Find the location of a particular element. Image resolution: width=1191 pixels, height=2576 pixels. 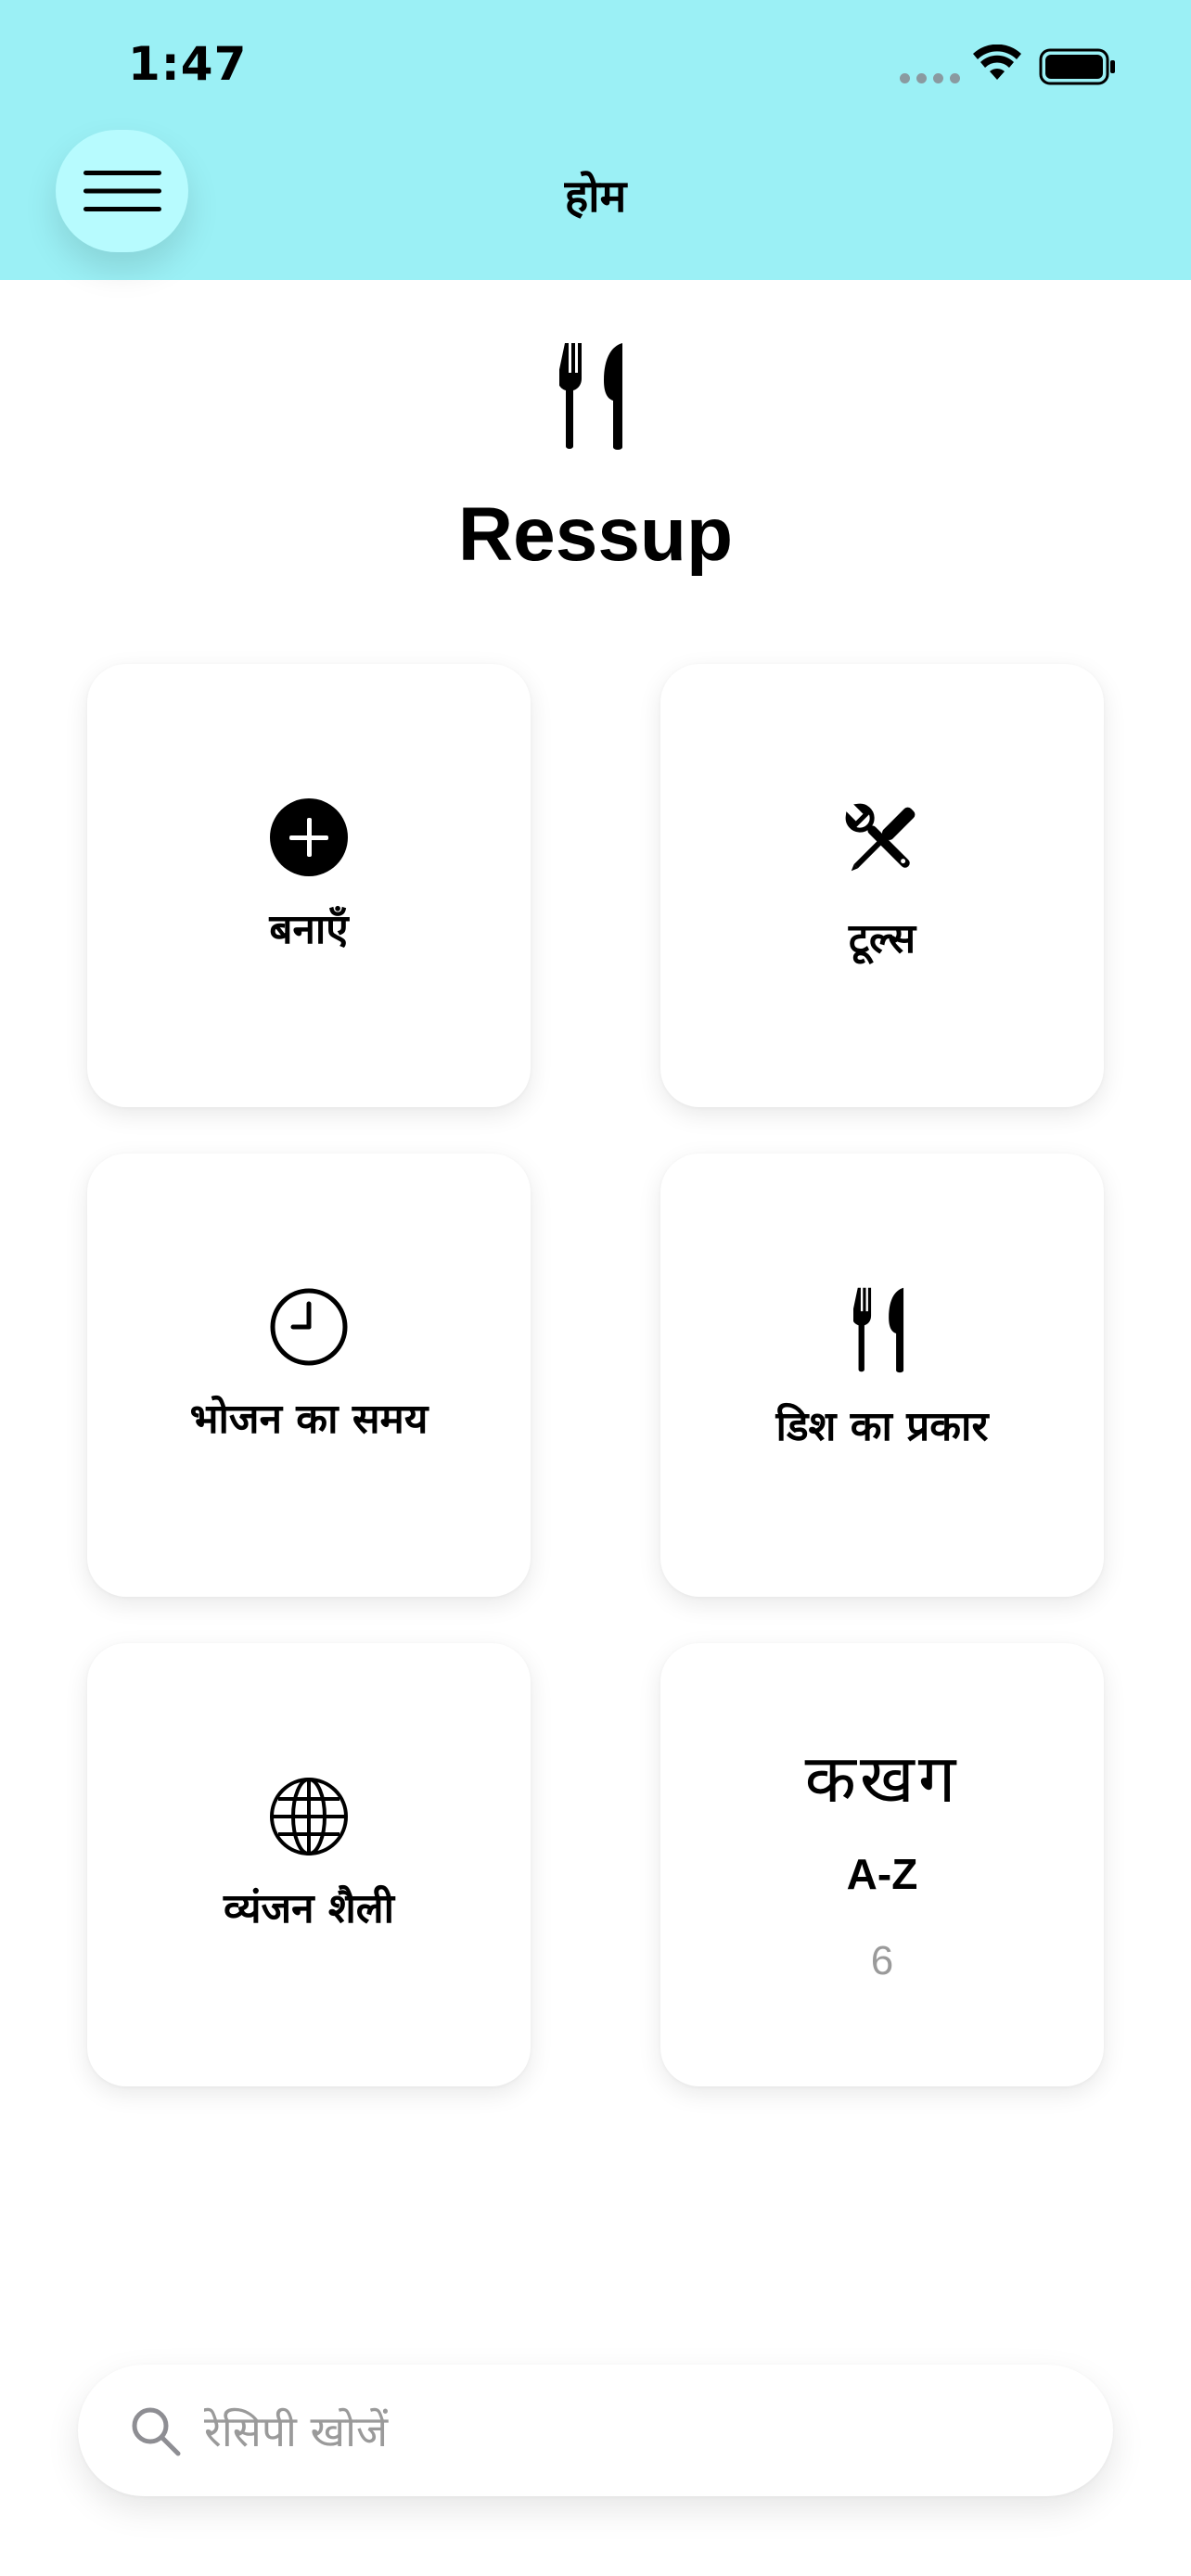

wrench-screwdriver-icon is located at coordinates (881, 837).